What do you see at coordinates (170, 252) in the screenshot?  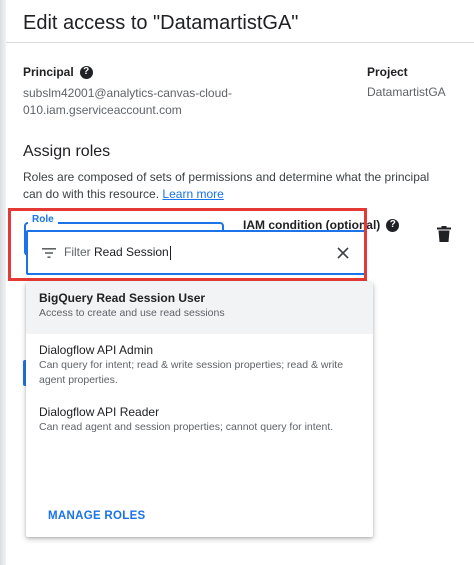 I see `text-cursor` at bounding box center [170, 252].